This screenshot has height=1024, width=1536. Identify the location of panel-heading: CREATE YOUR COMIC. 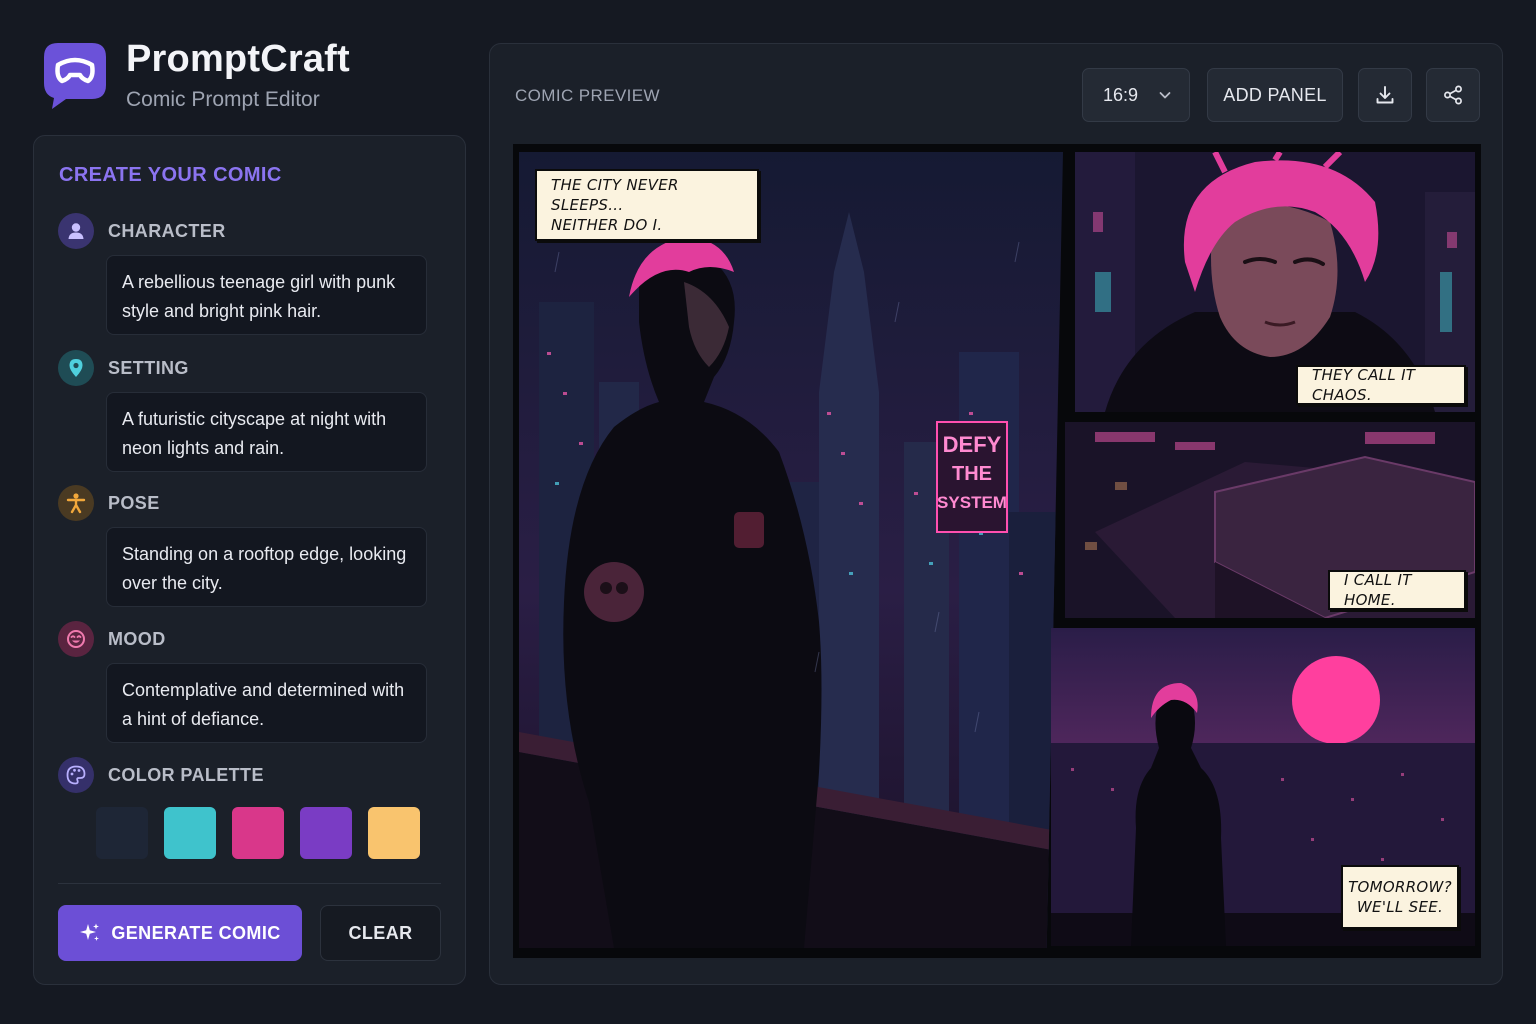
(170, 175).